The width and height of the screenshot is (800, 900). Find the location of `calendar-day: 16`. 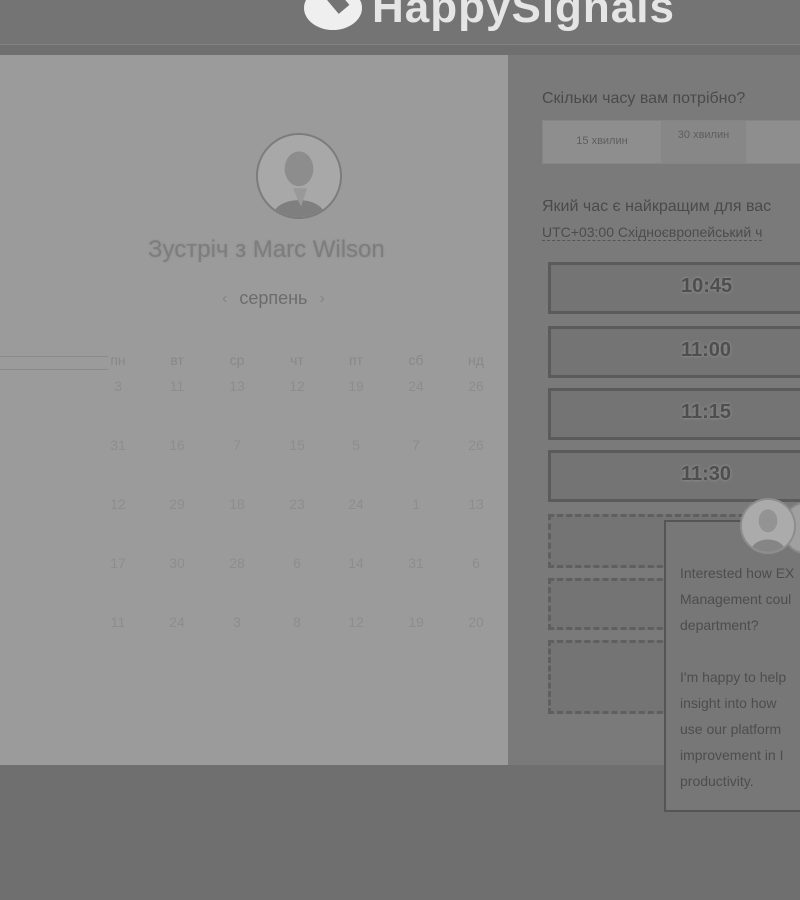

calendar-day: 16 is located at coordinates (177, 445).